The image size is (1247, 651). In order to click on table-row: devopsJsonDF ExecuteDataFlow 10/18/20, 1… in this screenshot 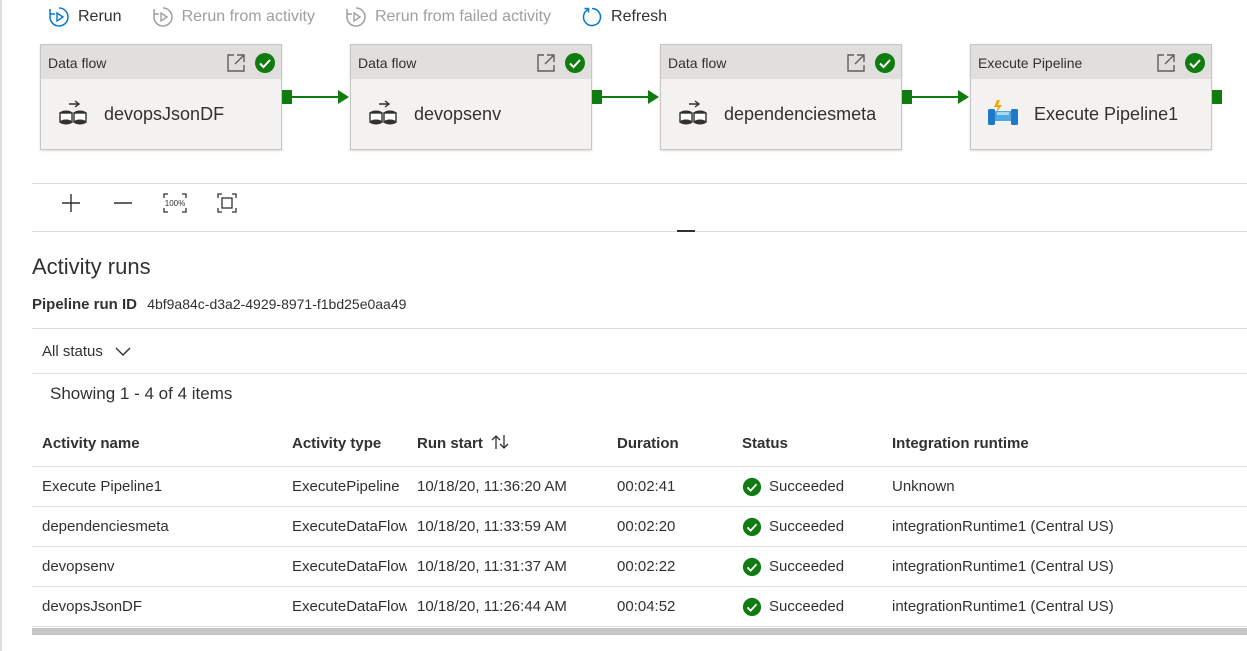, I will do `click(639, 606)`.